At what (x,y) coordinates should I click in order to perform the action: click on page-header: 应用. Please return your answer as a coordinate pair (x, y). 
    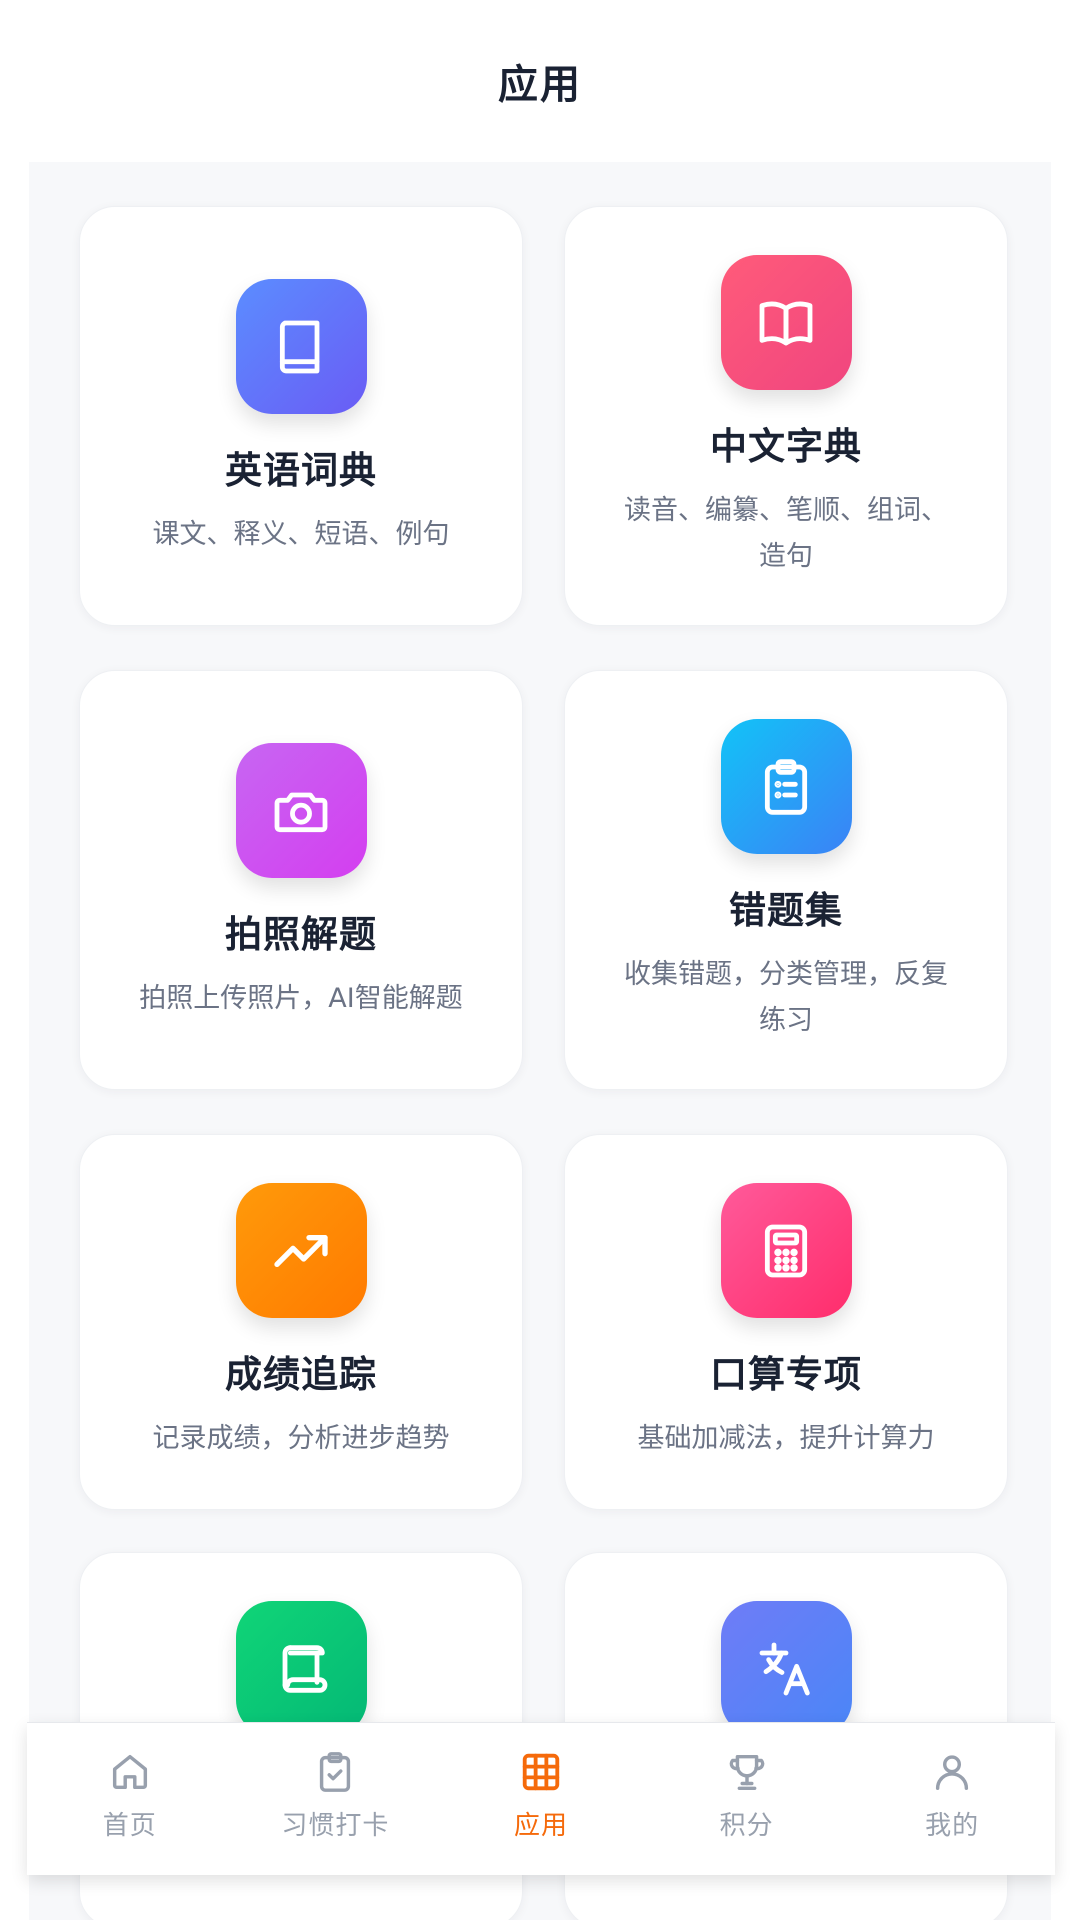
    Looking at the image, I should click on (540, 81).